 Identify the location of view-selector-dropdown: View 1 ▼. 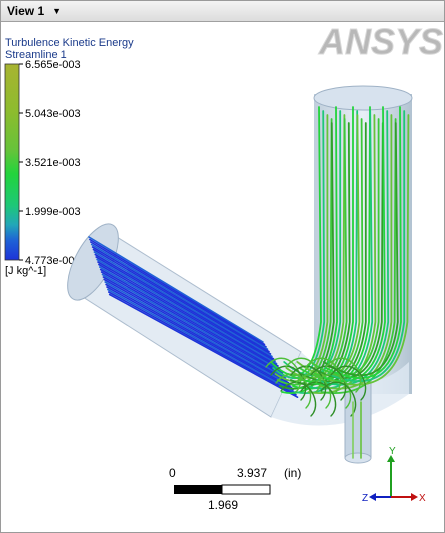
(34, 11).